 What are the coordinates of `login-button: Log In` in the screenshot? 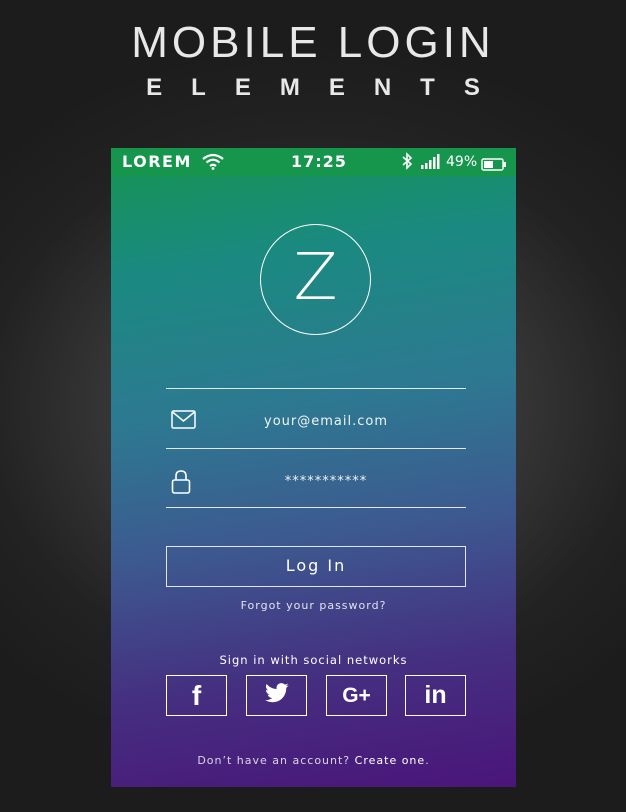 It's located at (316, 566).